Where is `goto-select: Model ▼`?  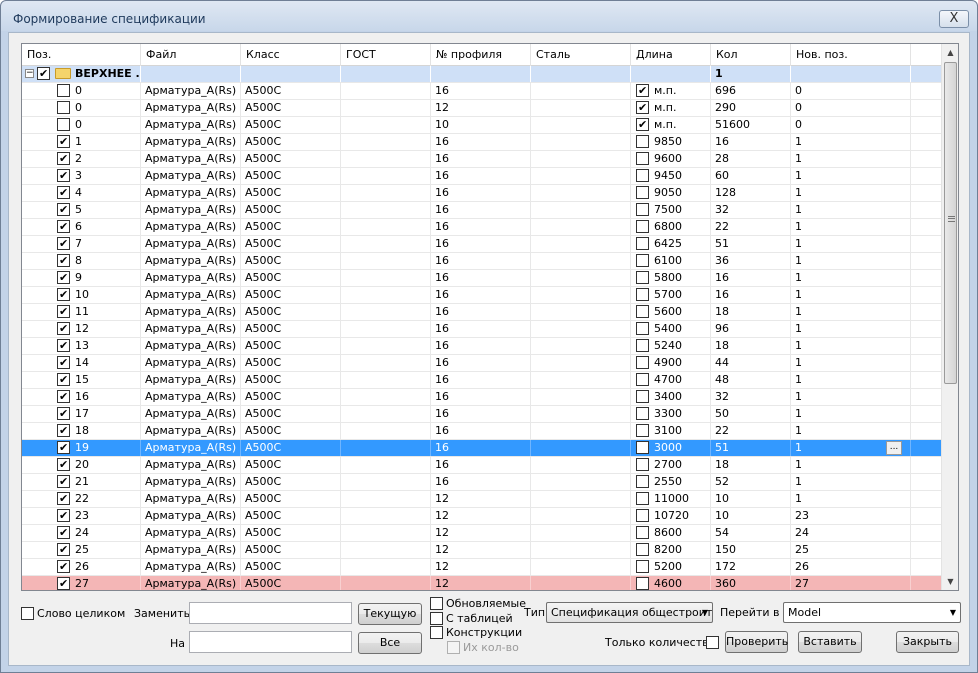
goto-select: Model ▼ is located at coordinates (872, 612).